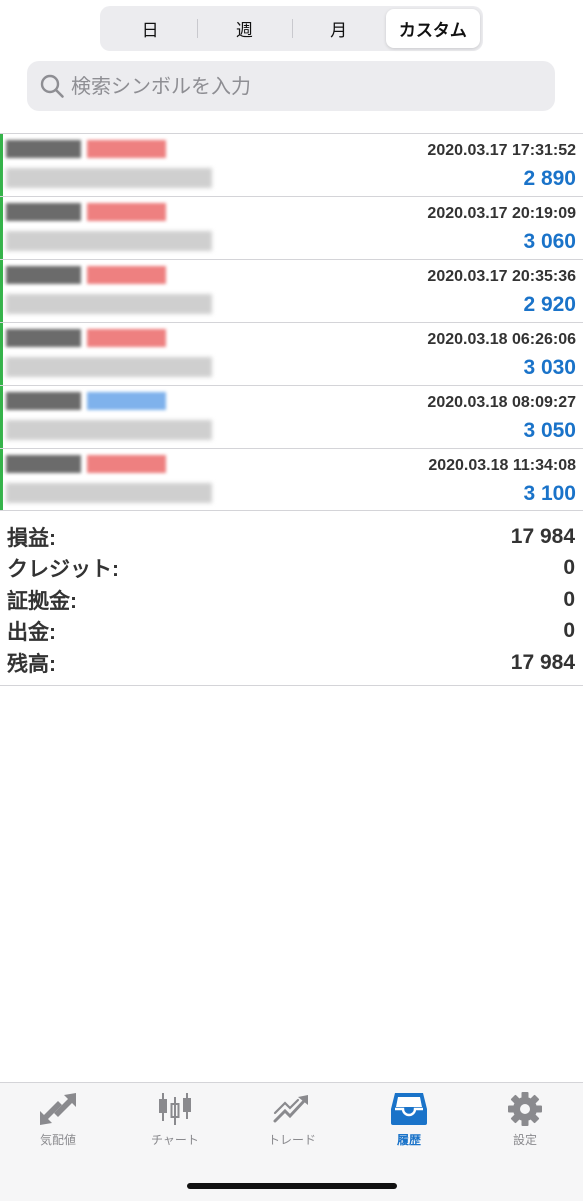 This screenshot has width=583, height=1201. I want to click on search-bar, so click(291, 86).